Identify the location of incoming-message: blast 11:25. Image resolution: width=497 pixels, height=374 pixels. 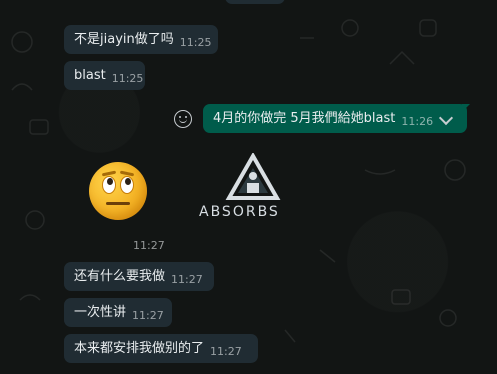
(104, 75).